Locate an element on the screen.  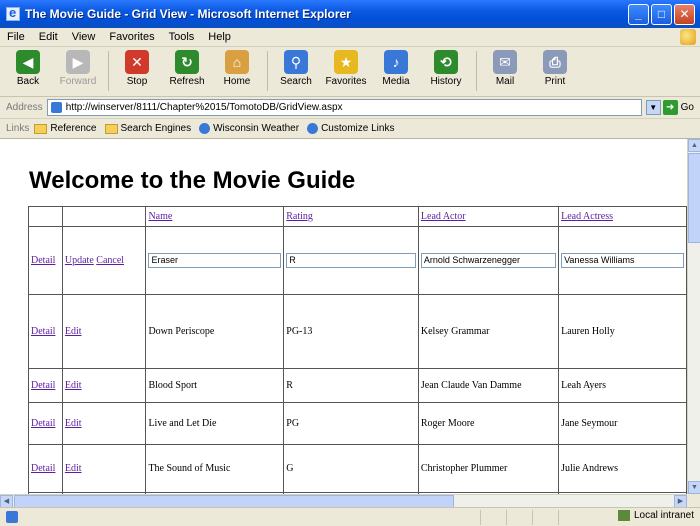
folder-icon is located at coordinates (41, 128).